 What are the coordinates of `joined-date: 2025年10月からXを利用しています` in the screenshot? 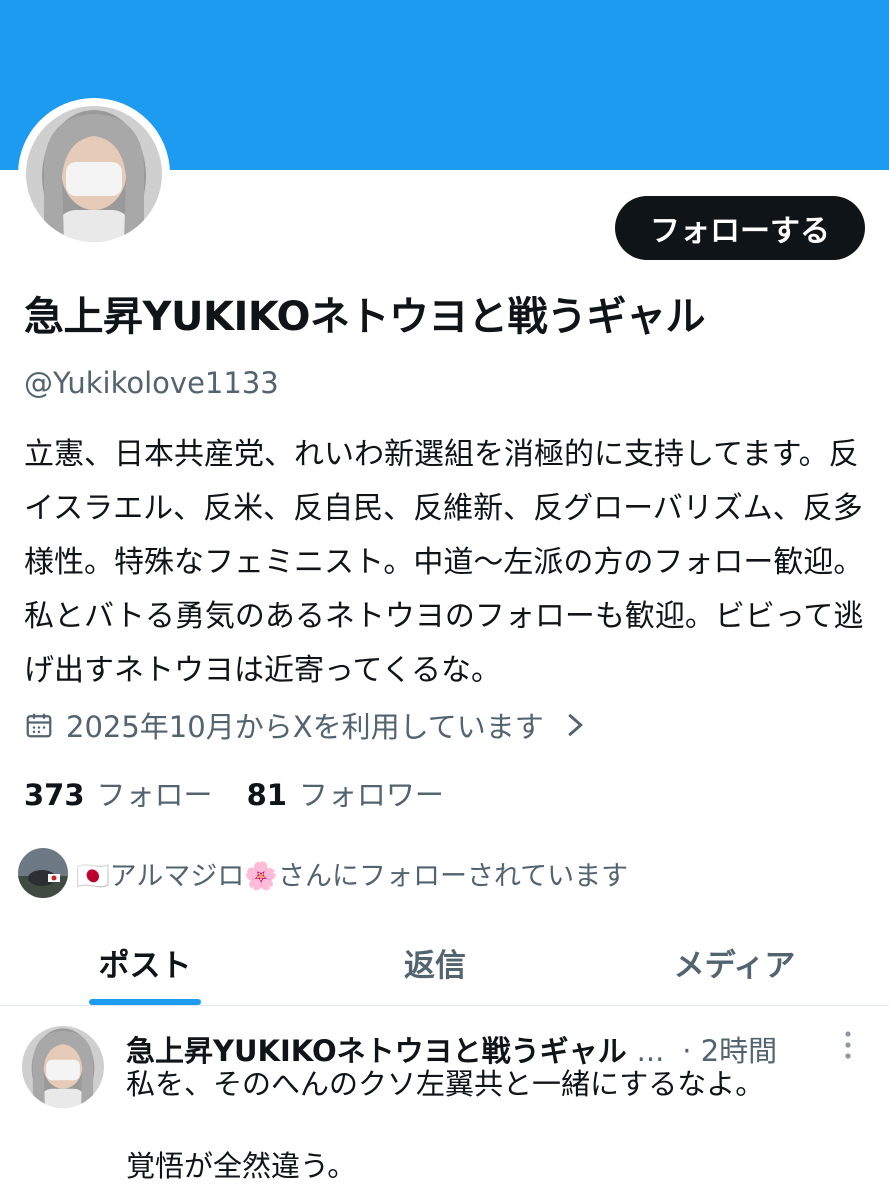 It's located at (304, 725).